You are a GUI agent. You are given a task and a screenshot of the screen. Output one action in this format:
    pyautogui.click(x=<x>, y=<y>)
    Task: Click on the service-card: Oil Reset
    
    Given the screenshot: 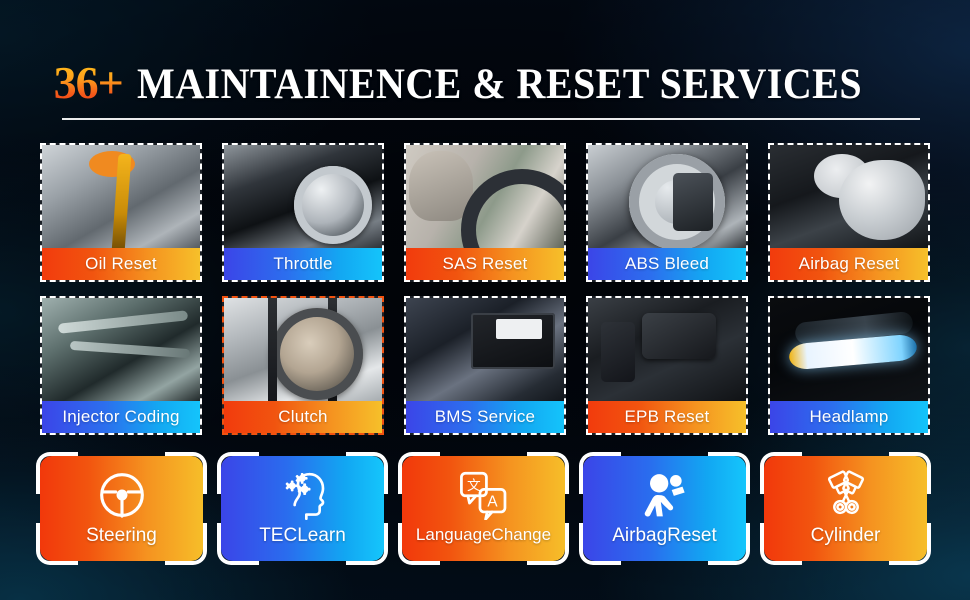 What is the action you would take?
    pyautogui.click(x=121, y=212)
    